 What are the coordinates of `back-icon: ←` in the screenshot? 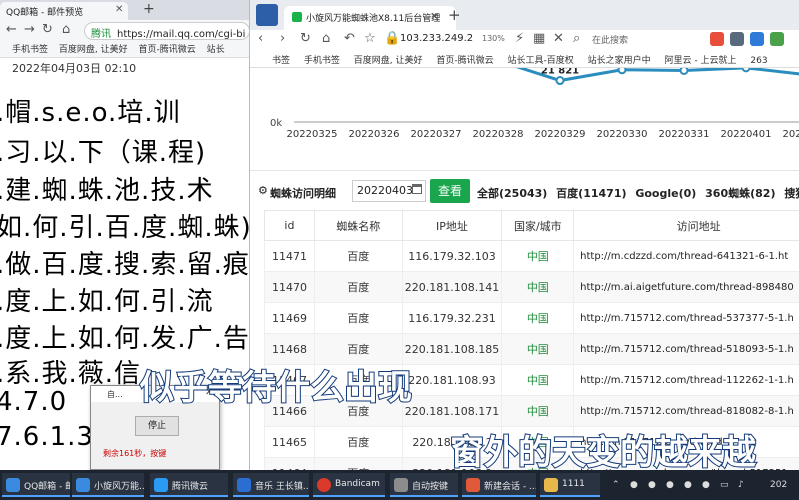 It's located at (11, 29).